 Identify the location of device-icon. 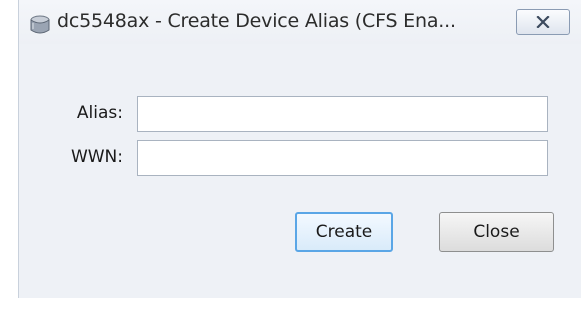
(40, 25).